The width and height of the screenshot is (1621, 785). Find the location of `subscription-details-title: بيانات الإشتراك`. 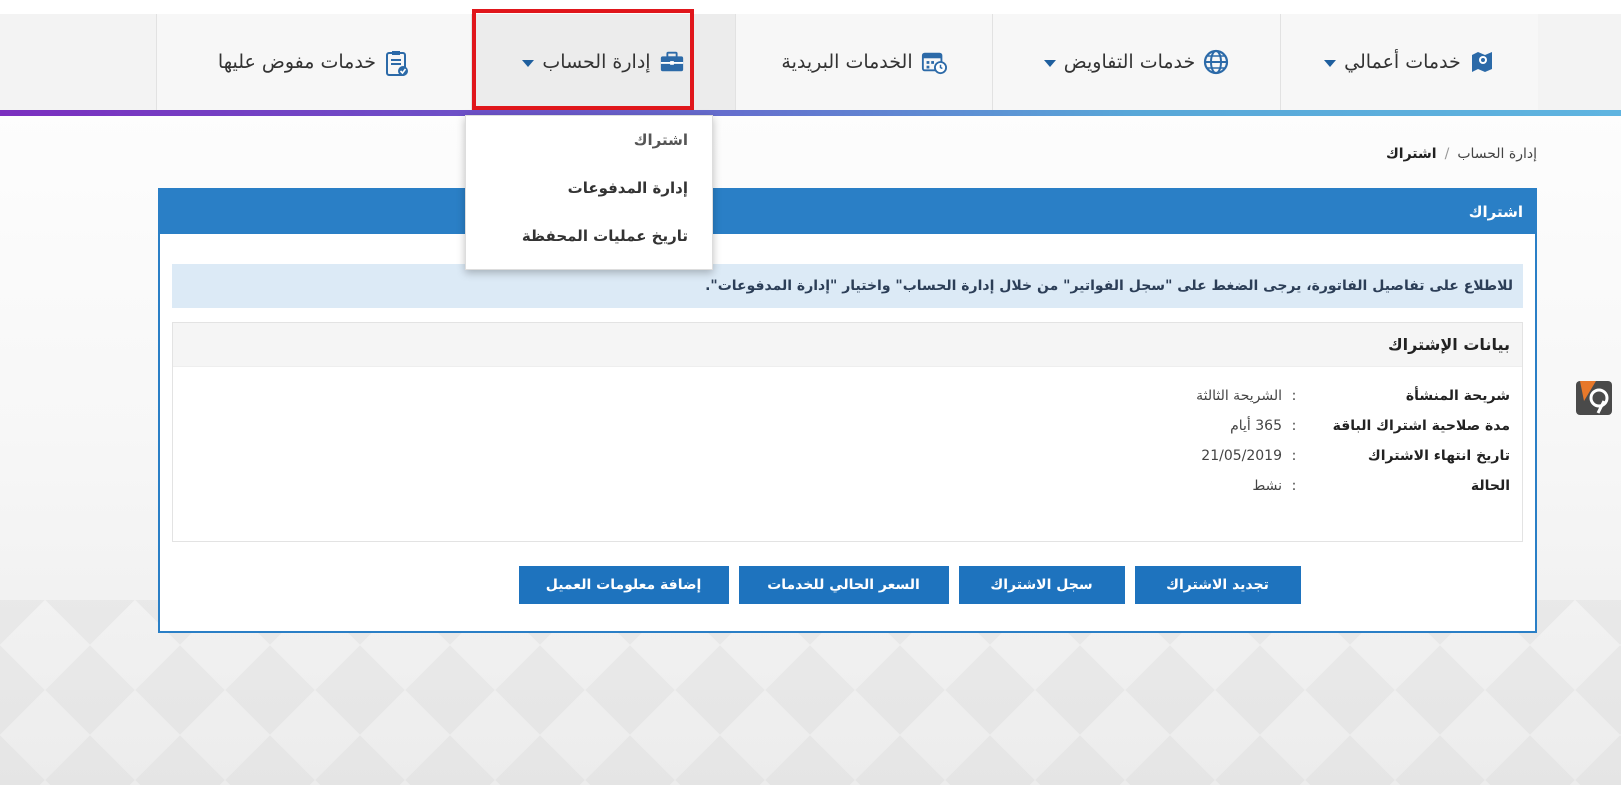

subscription-details-title: بيانات الإشتراك is located at coordinates (847, 345).